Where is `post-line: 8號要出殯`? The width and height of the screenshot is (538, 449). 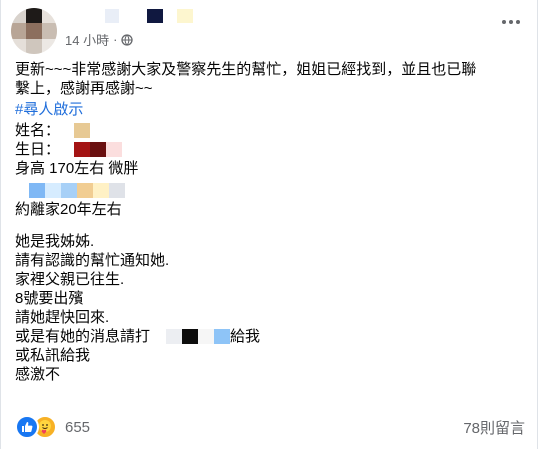
post-line: 8號要出殯 is located at coordinates (49, 298).